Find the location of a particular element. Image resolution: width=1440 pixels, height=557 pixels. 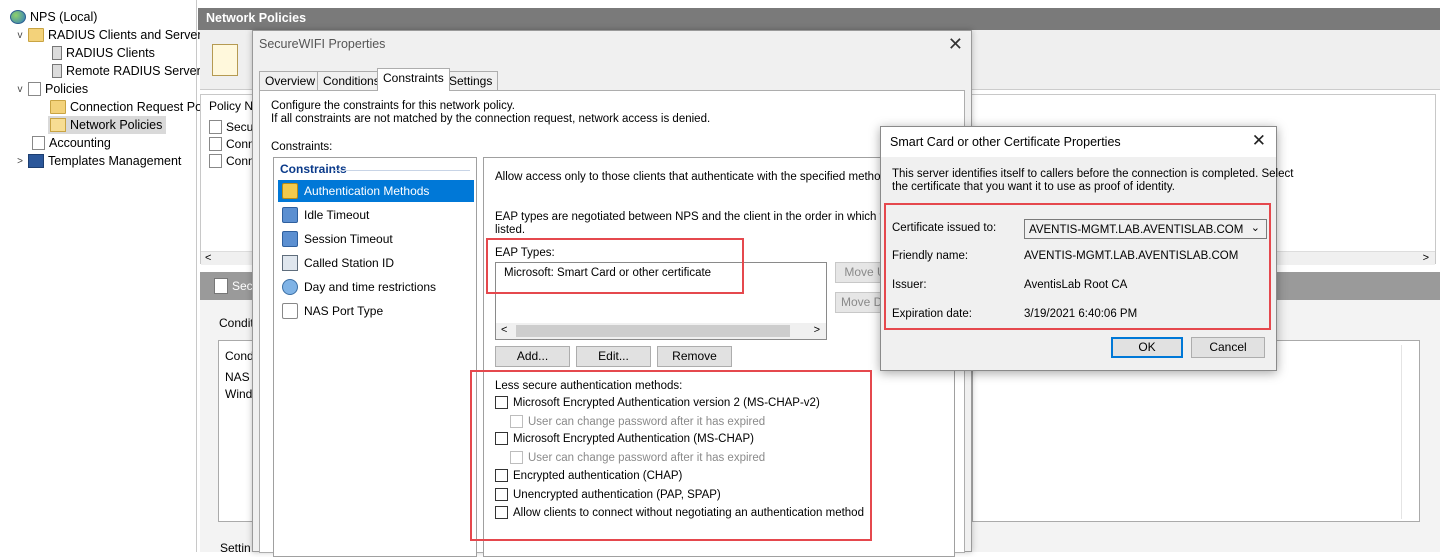

table-cell: Wind is located at coordinates (239, 394).